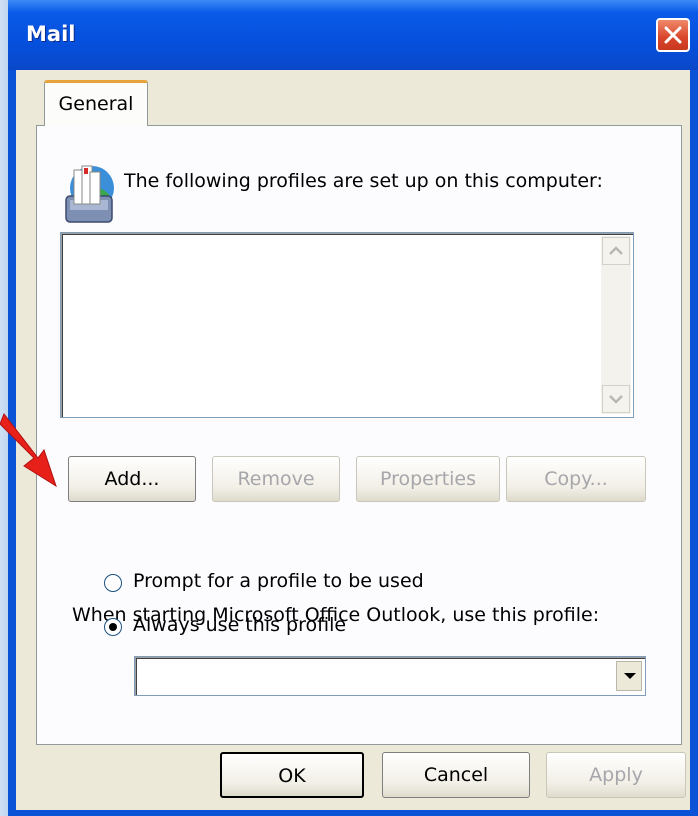  I want to click on mail-profiles-icon, so click(89, 194).